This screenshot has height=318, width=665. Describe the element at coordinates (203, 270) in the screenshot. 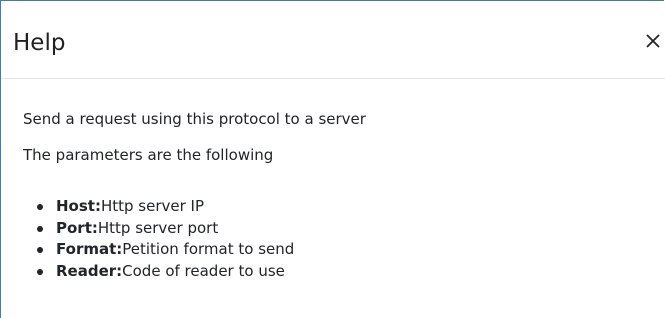

I see `param-description: Code of reader to use` at that location.